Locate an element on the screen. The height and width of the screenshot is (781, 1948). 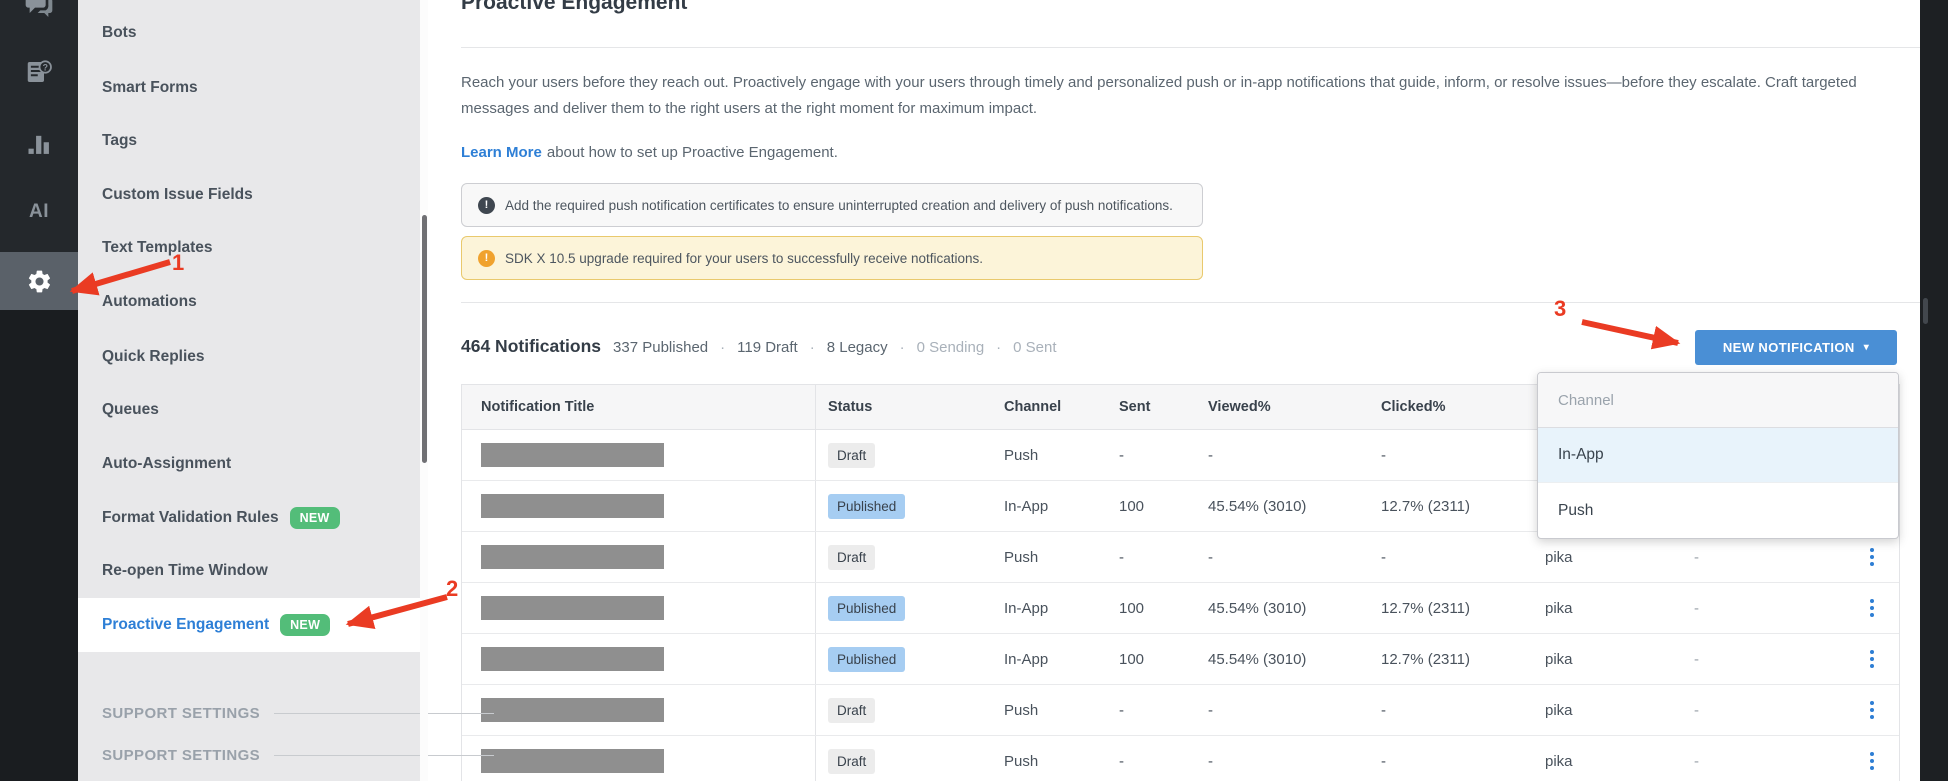
menu-item-label: Proactive Engagement is located at coordinates (186, 624).